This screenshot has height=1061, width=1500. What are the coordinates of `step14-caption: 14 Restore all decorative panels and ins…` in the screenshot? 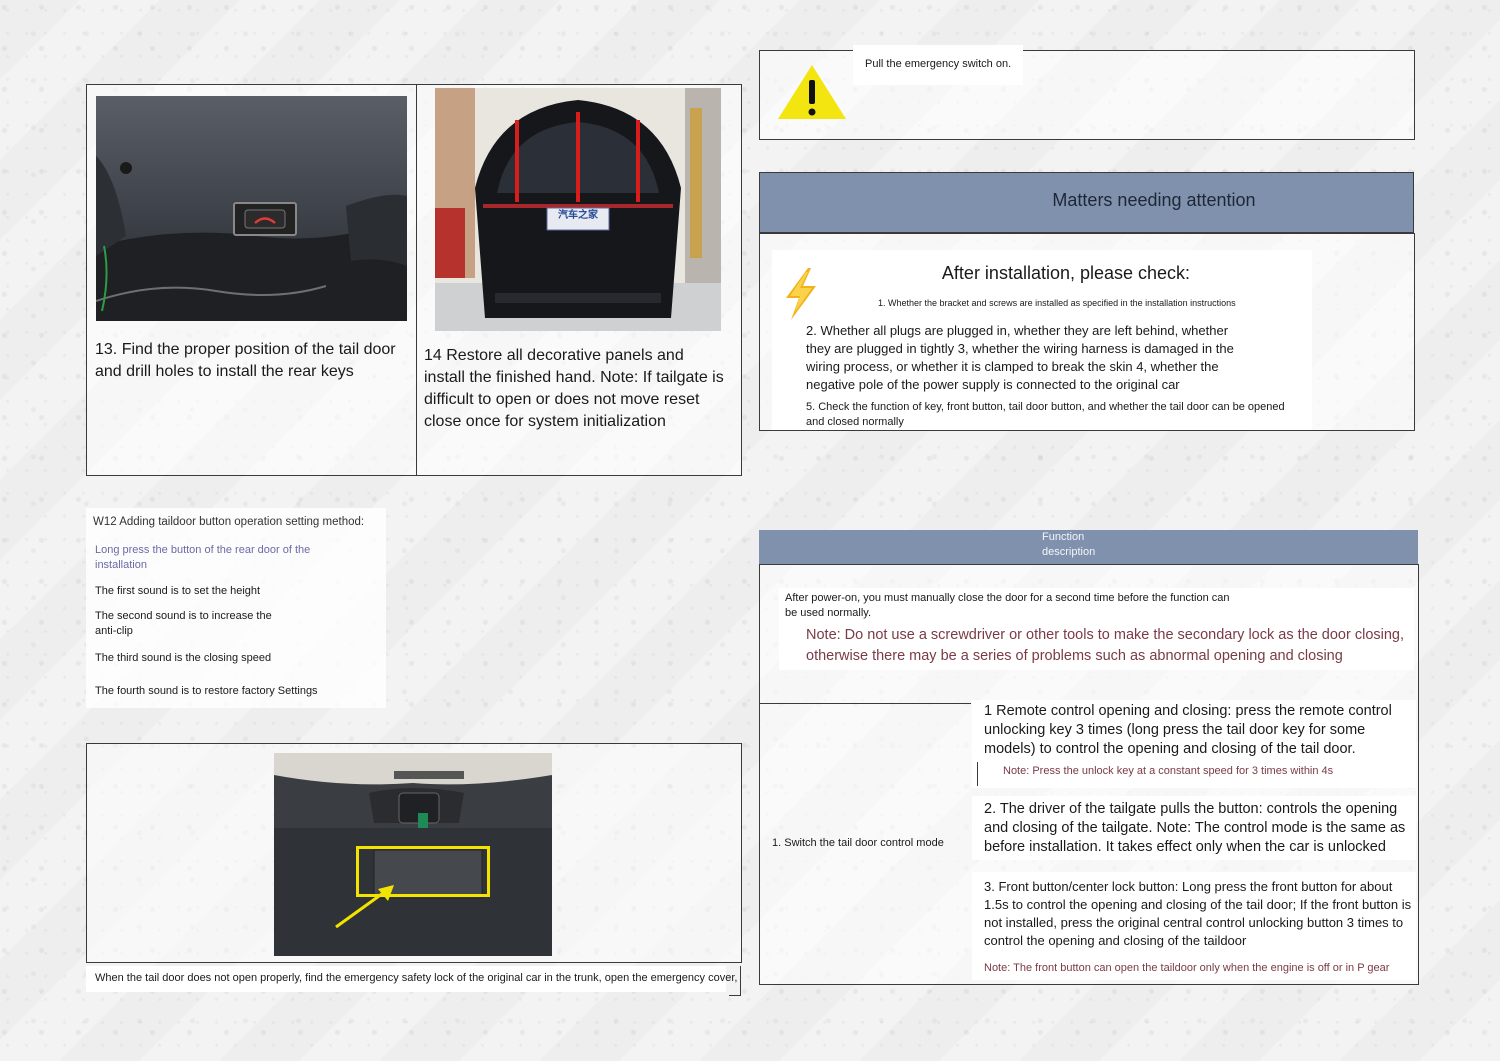 It's located at (574, 388).